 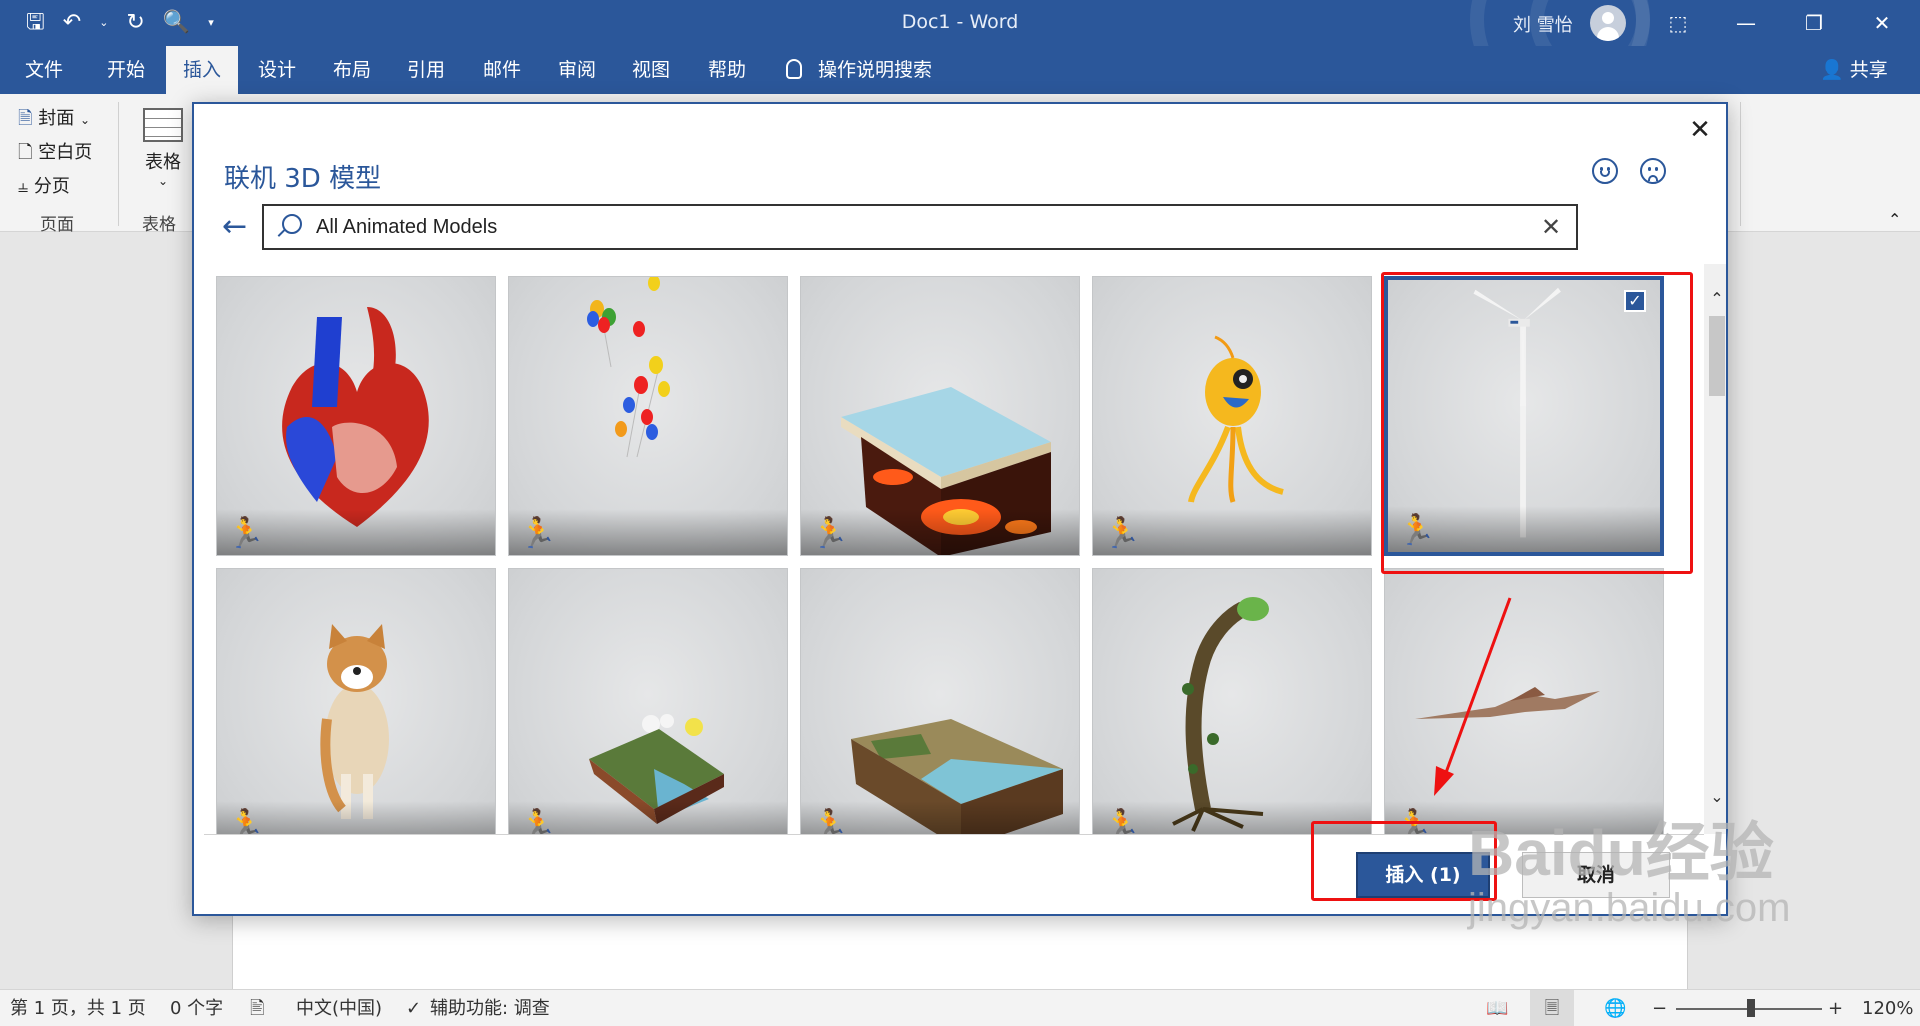 What do you see at coordinates (339, 1008) in the screenshot?
I see `language-indicator: 中文(中国)` at bounding box center [339, 1008].